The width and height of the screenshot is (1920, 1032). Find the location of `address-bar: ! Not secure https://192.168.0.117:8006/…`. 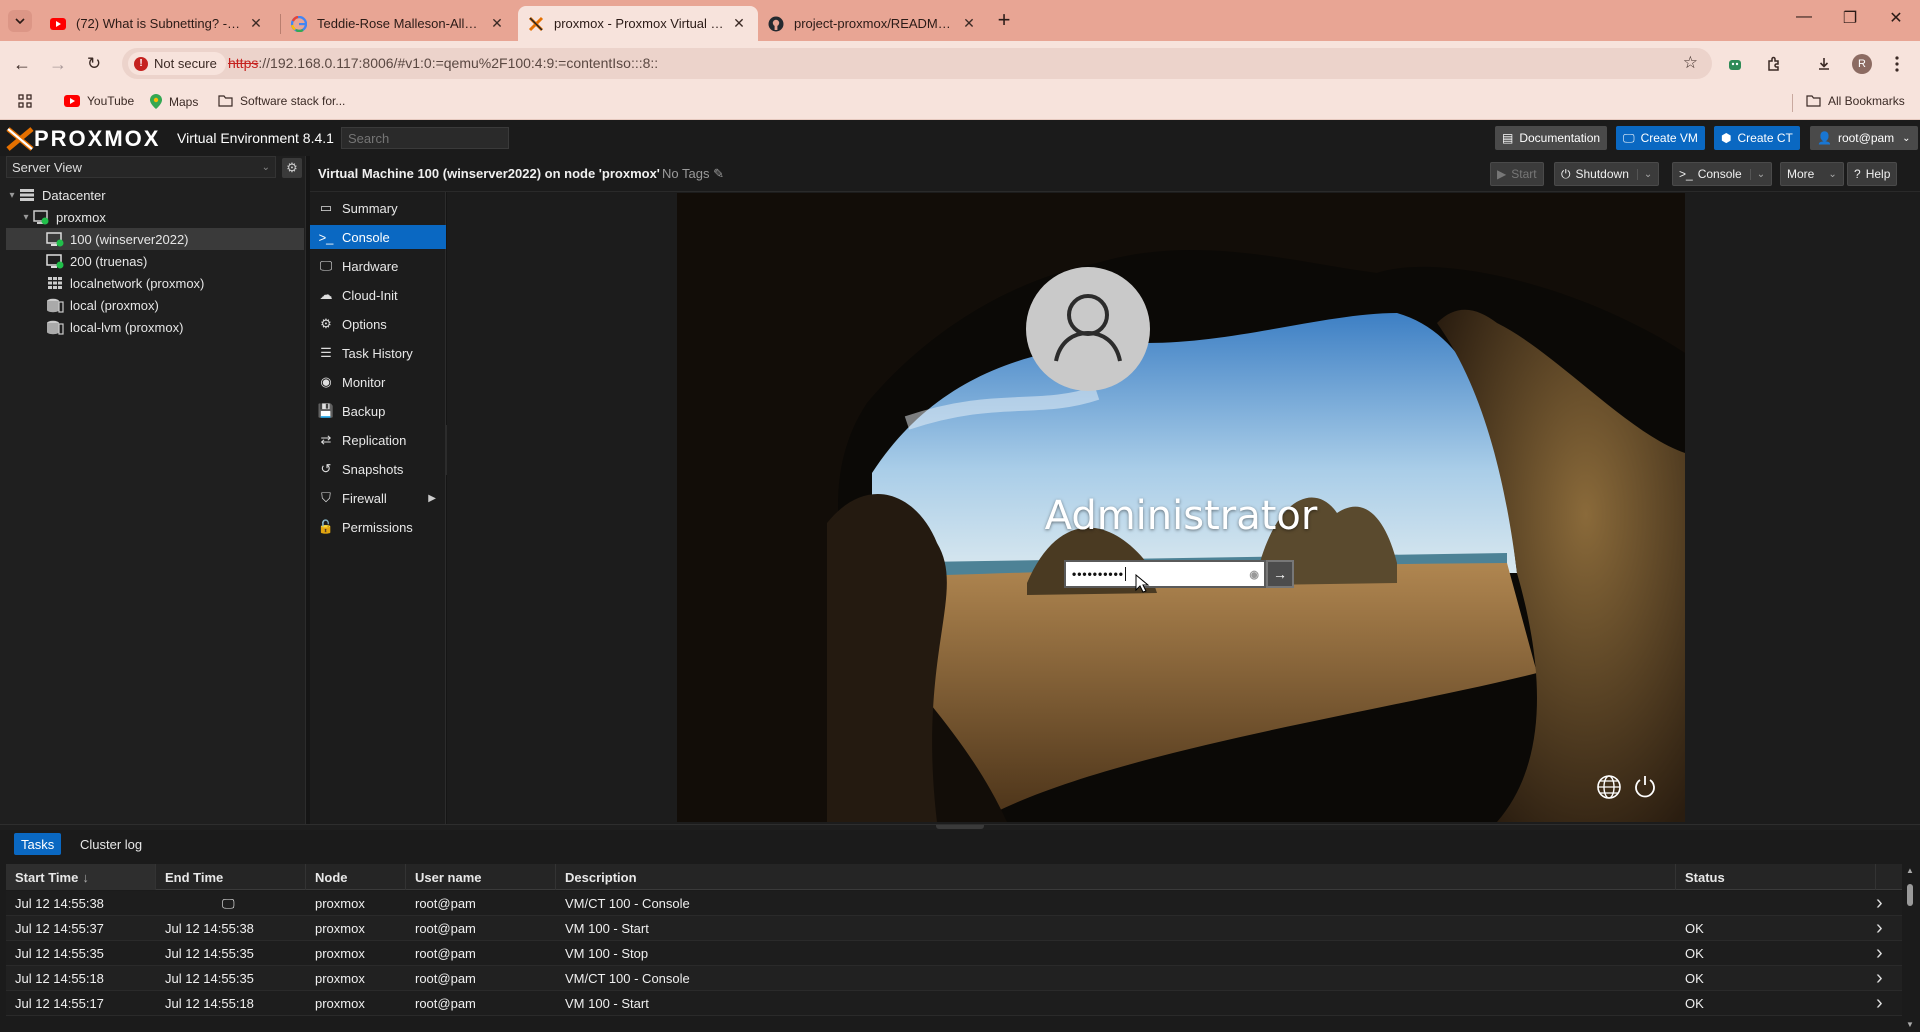

address-bar: ! Not secure https://192.168.0.117:8006/… is located at coordinates (917, 63).